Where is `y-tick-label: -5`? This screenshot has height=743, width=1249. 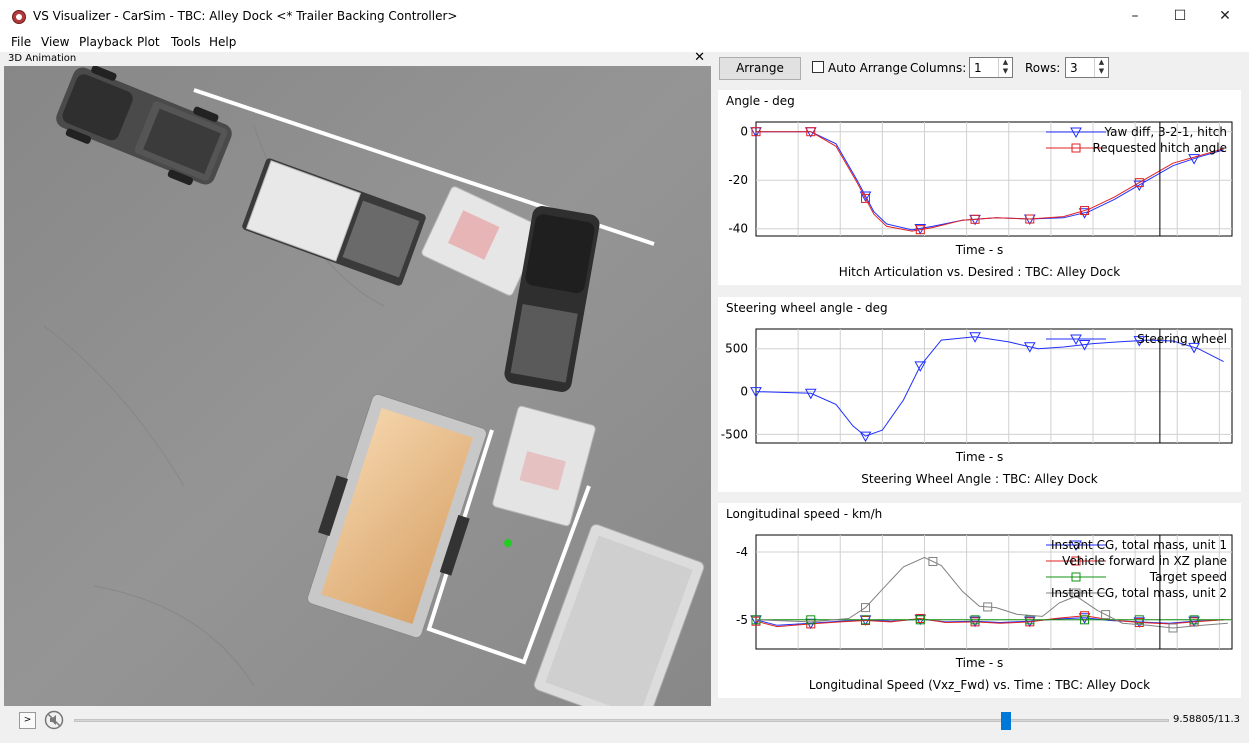 y-tick-label: -5 is located at coordinates (742, 620).